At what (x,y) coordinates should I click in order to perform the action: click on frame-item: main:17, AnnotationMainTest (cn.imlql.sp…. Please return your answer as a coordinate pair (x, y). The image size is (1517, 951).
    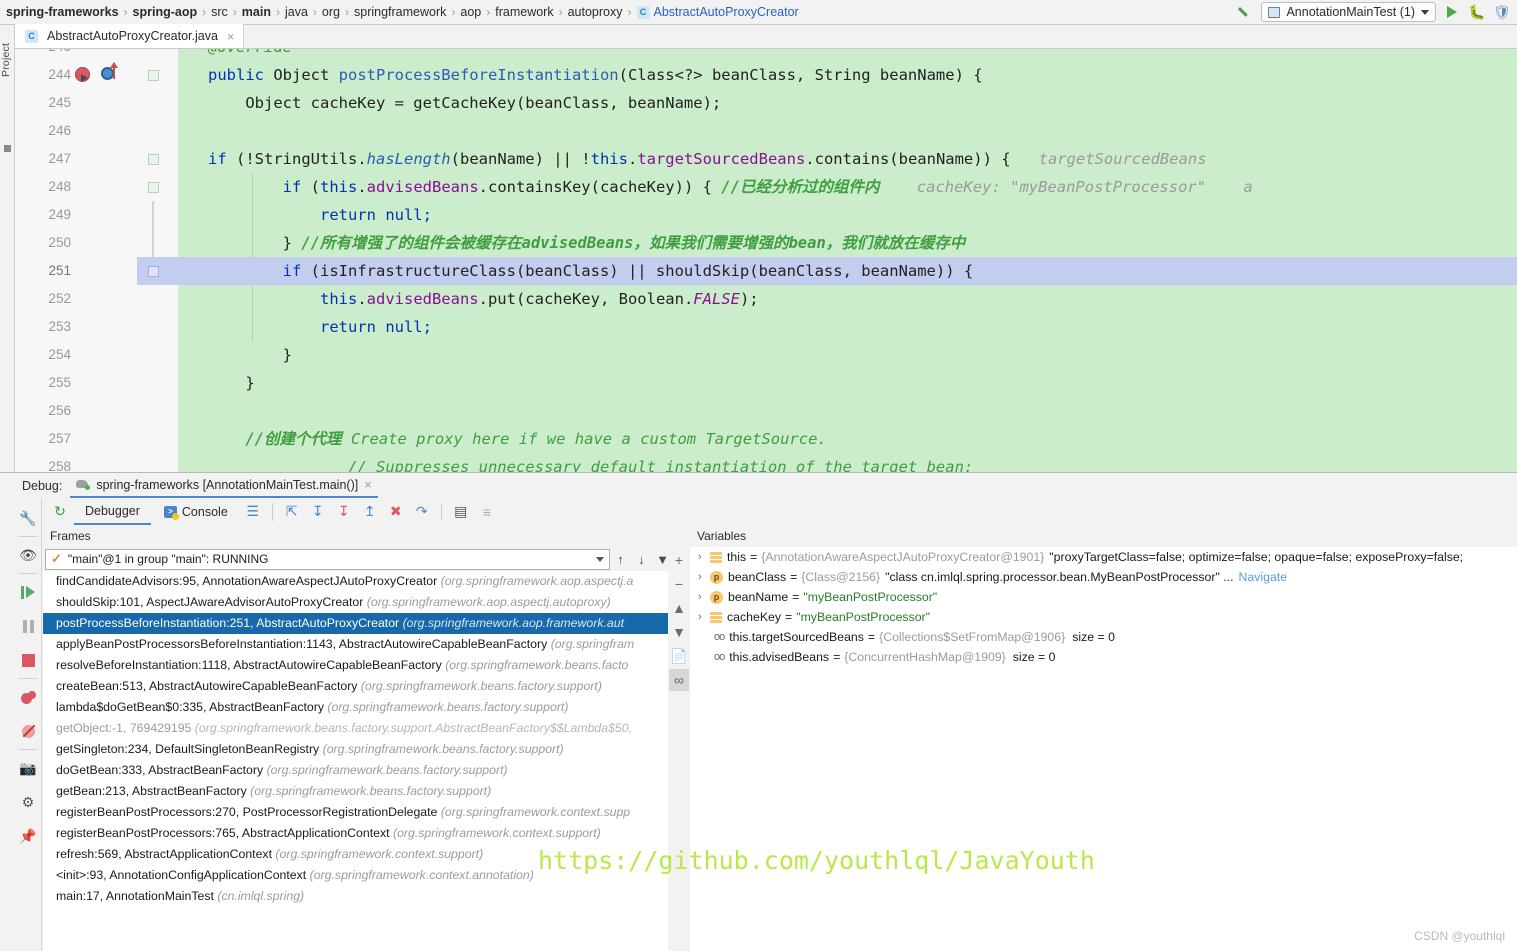
    Looking at the image, I should click on (359, 896).